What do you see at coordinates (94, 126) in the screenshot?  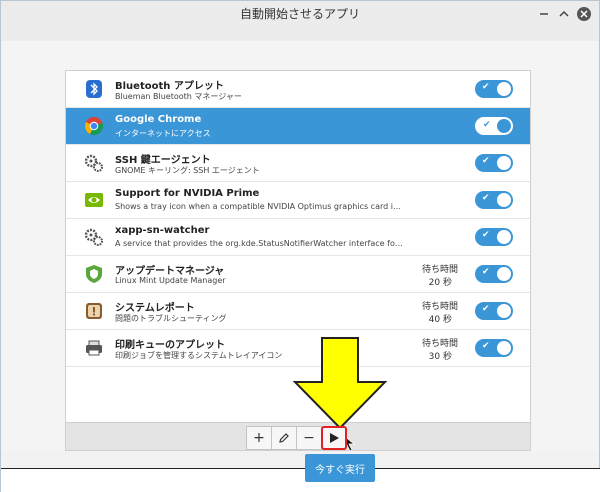 I see `chrome-icon` at bounding box center [94, 126].